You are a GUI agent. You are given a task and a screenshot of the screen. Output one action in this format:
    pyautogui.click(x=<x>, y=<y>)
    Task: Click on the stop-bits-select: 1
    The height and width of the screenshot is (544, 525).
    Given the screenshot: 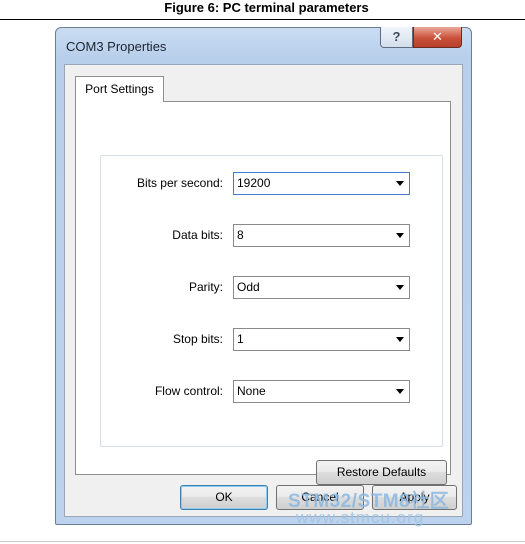 What is the action you would take?
    pyautogui.click(x=321, y=339)
    